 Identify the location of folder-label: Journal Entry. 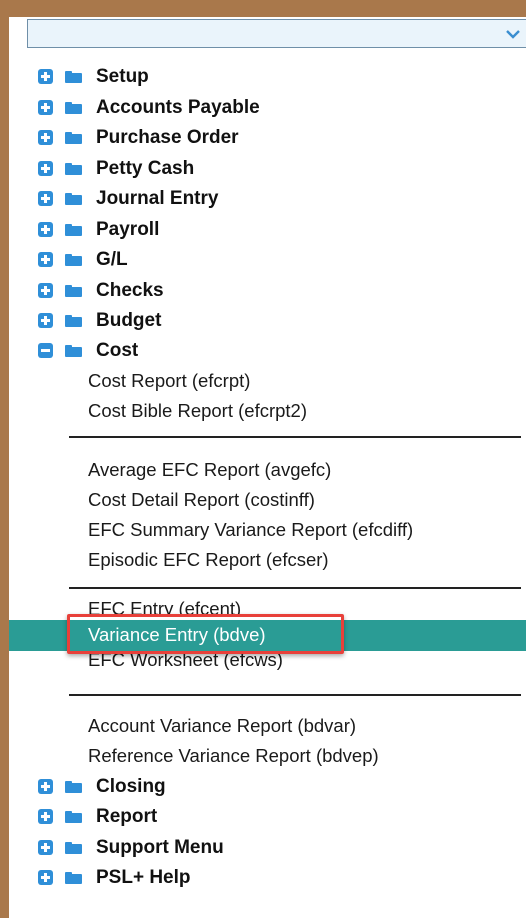
(157, 198).